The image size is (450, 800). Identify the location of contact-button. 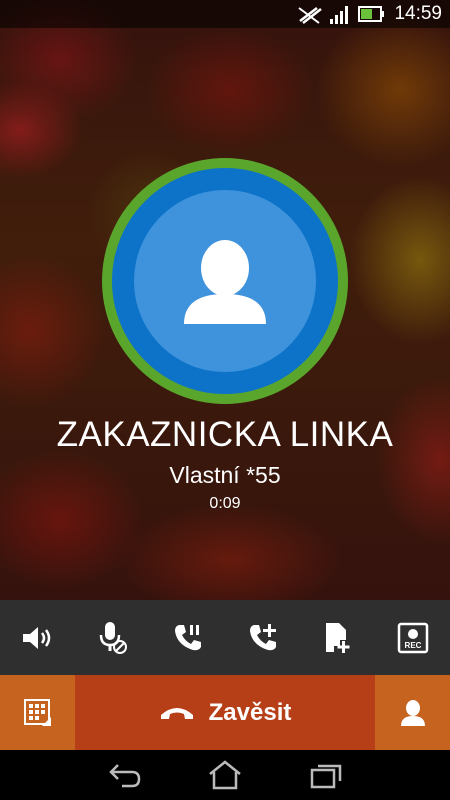
(412, 712).